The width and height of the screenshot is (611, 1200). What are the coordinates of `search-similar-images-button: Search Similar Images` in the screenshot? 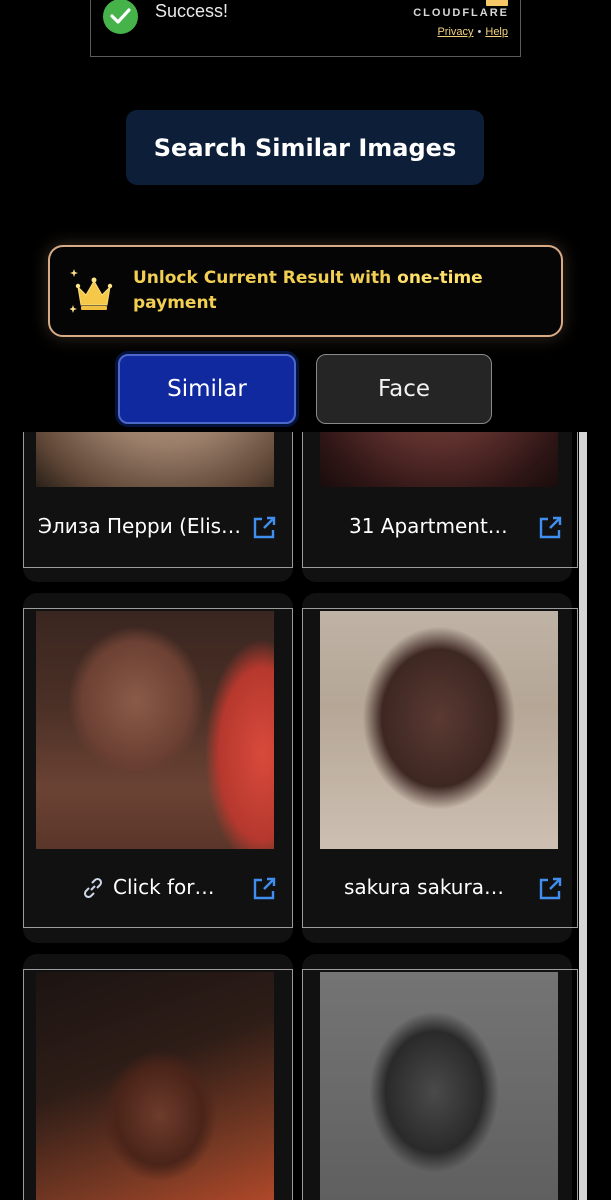 It's located at (305, 147).